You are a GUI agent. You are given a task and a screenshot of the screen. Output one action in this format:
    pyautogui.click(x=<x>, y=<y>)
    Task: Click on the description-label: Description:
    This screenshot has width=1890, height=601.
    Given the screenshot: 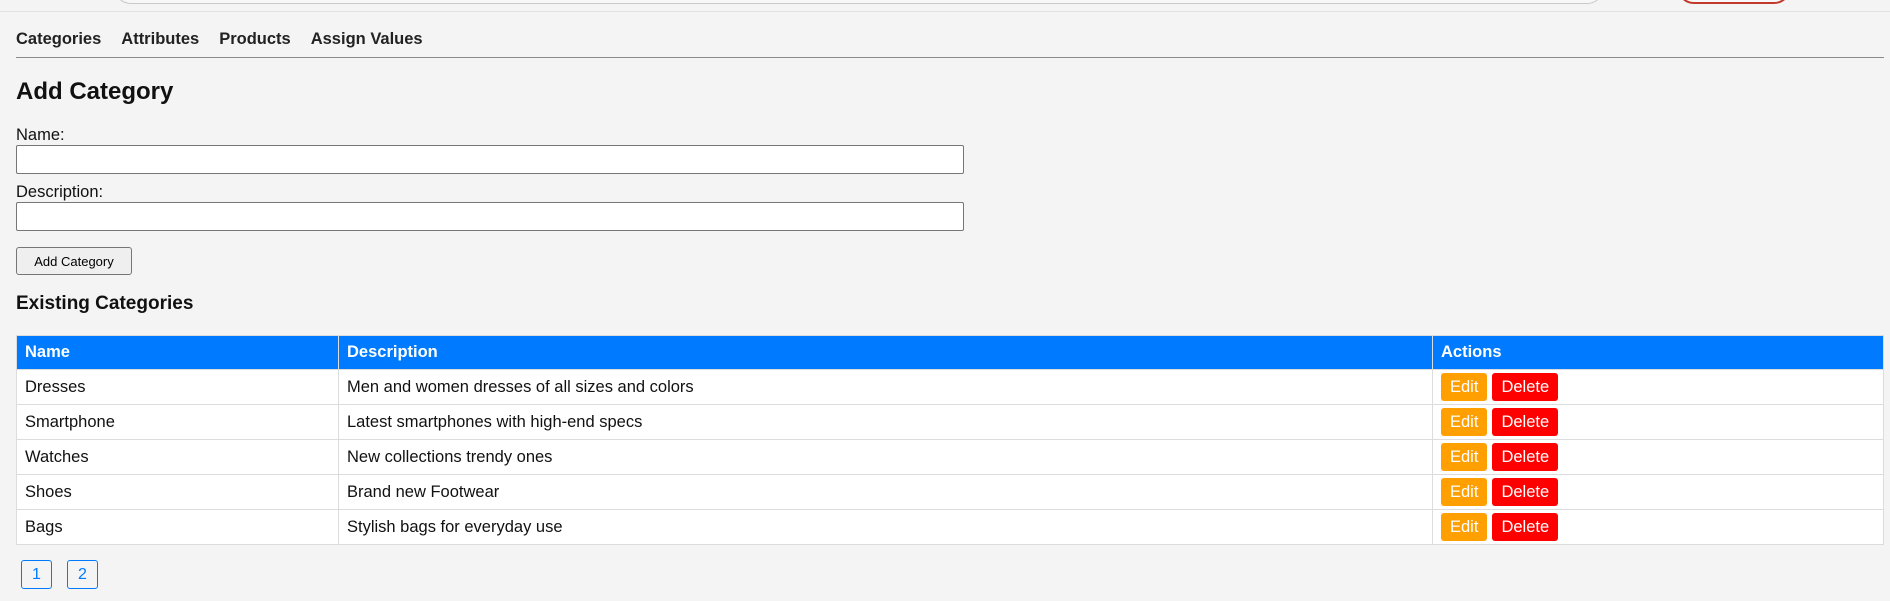 What is the action you would take?
    pyautogui.click(x=60, y=192)
    